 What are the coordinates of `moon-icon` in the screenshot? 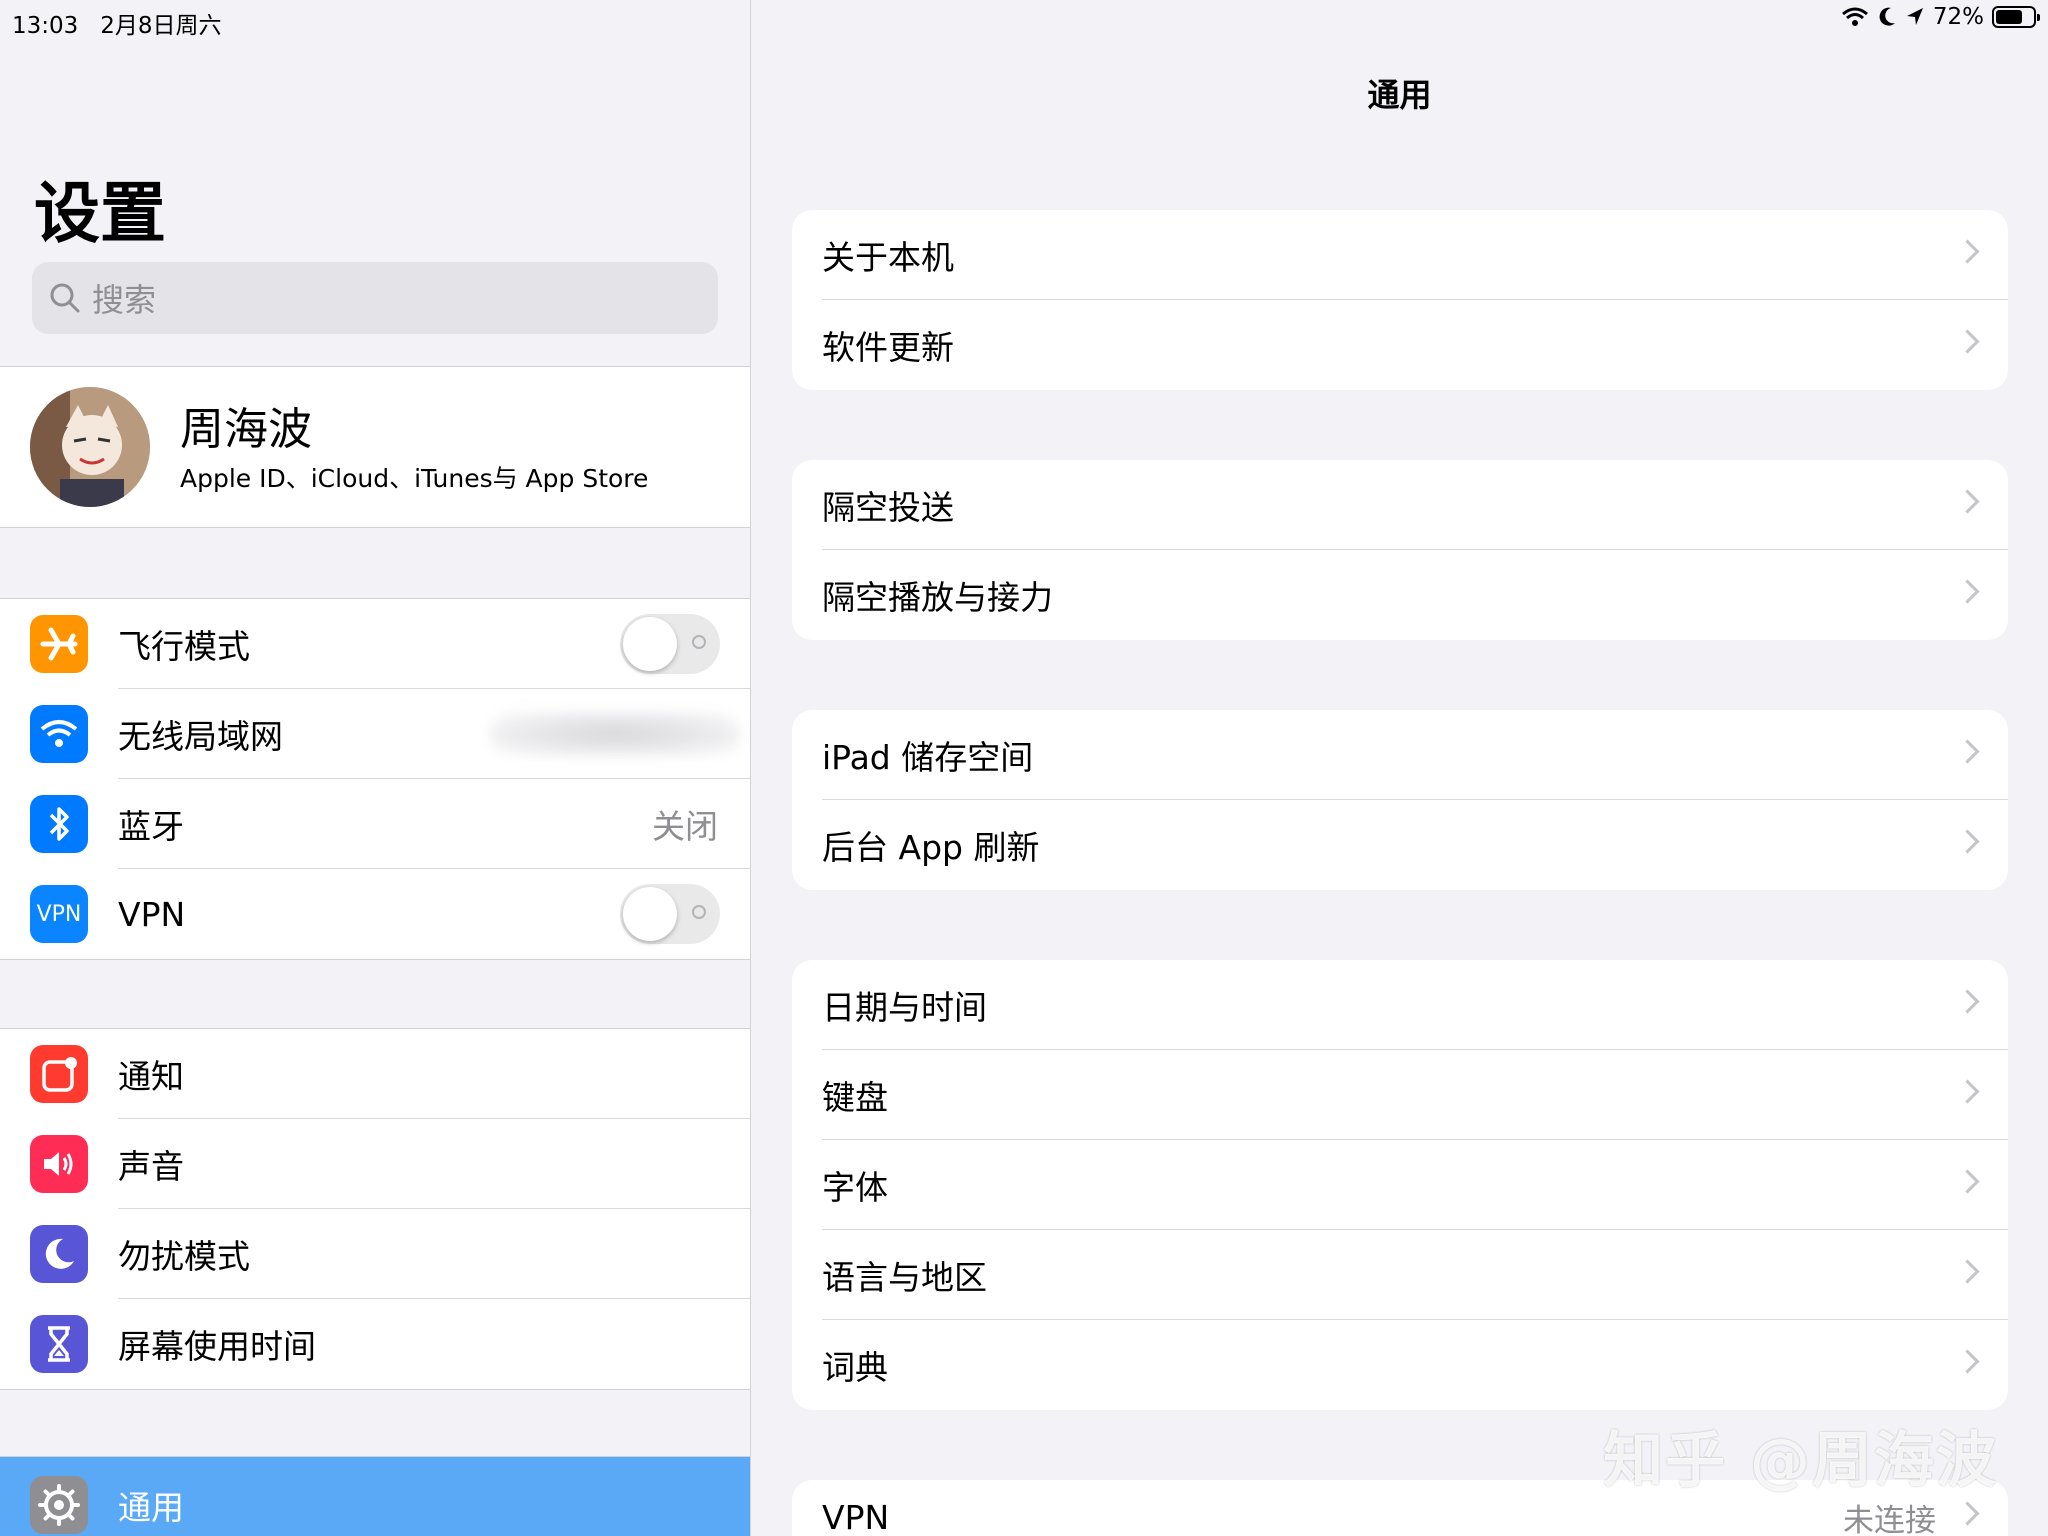 It's located at (59, 1254).